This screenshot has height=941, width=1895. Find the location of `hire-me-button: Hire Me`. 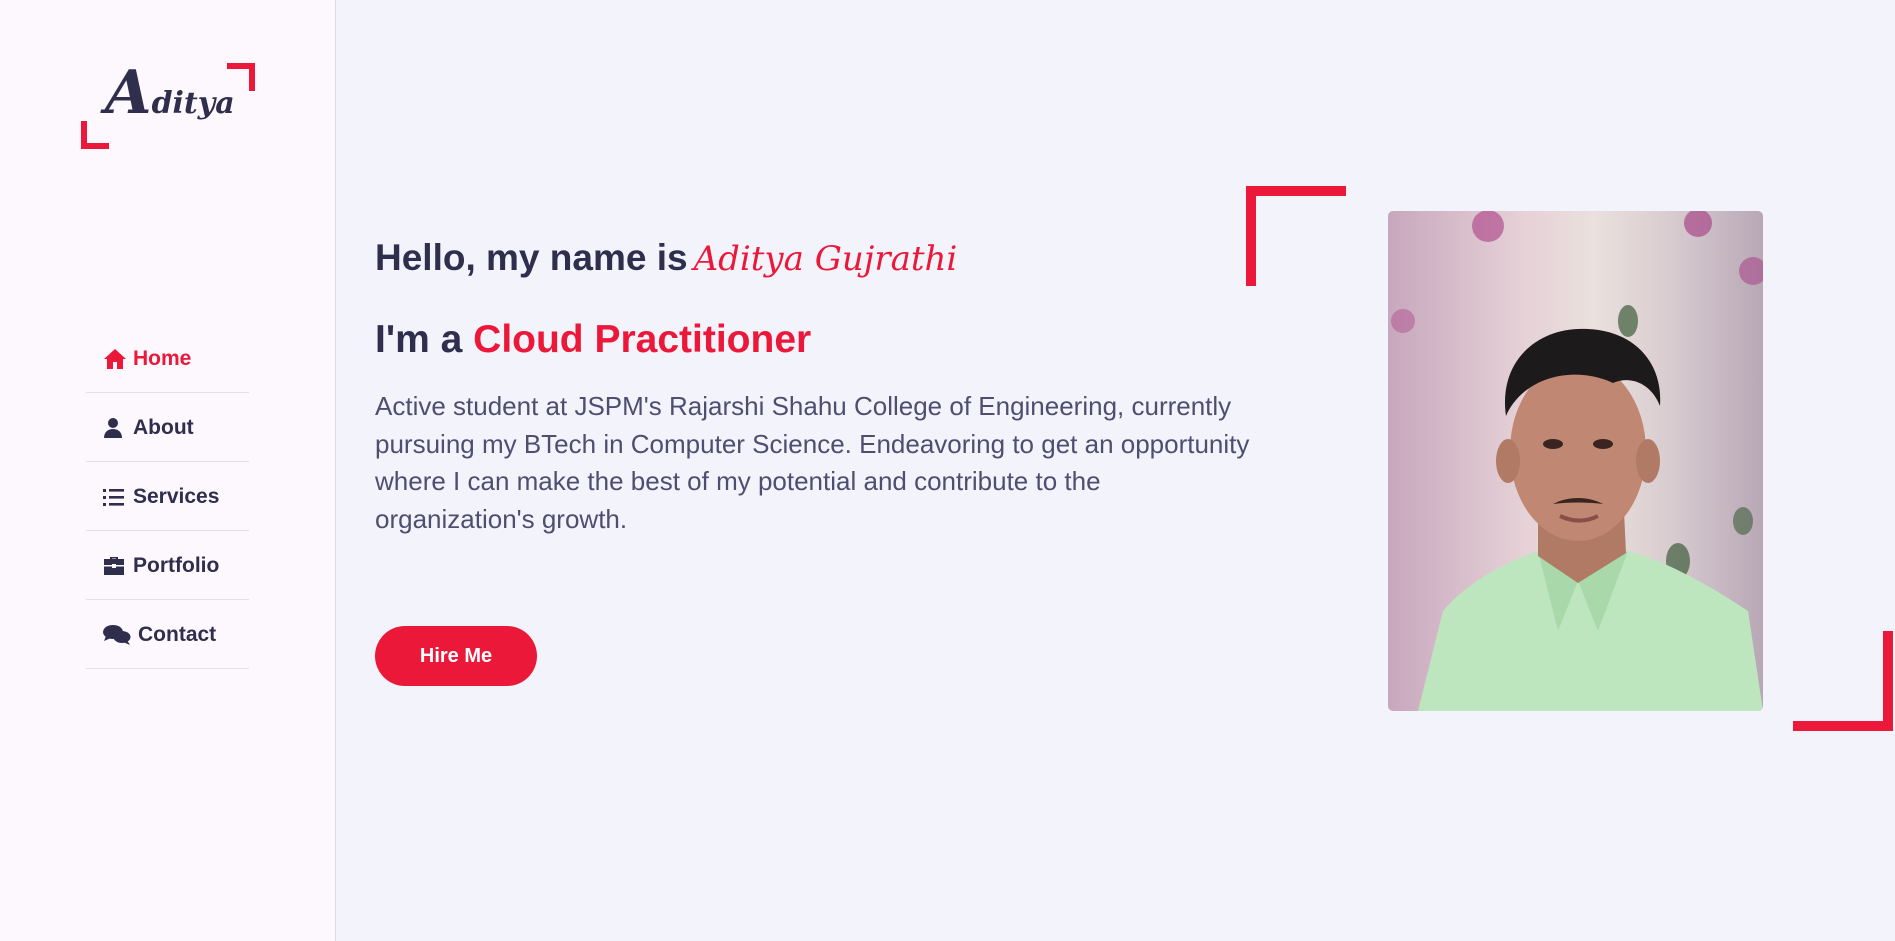

hire-me-button: Hire Me is located at coordinates (456, 656).